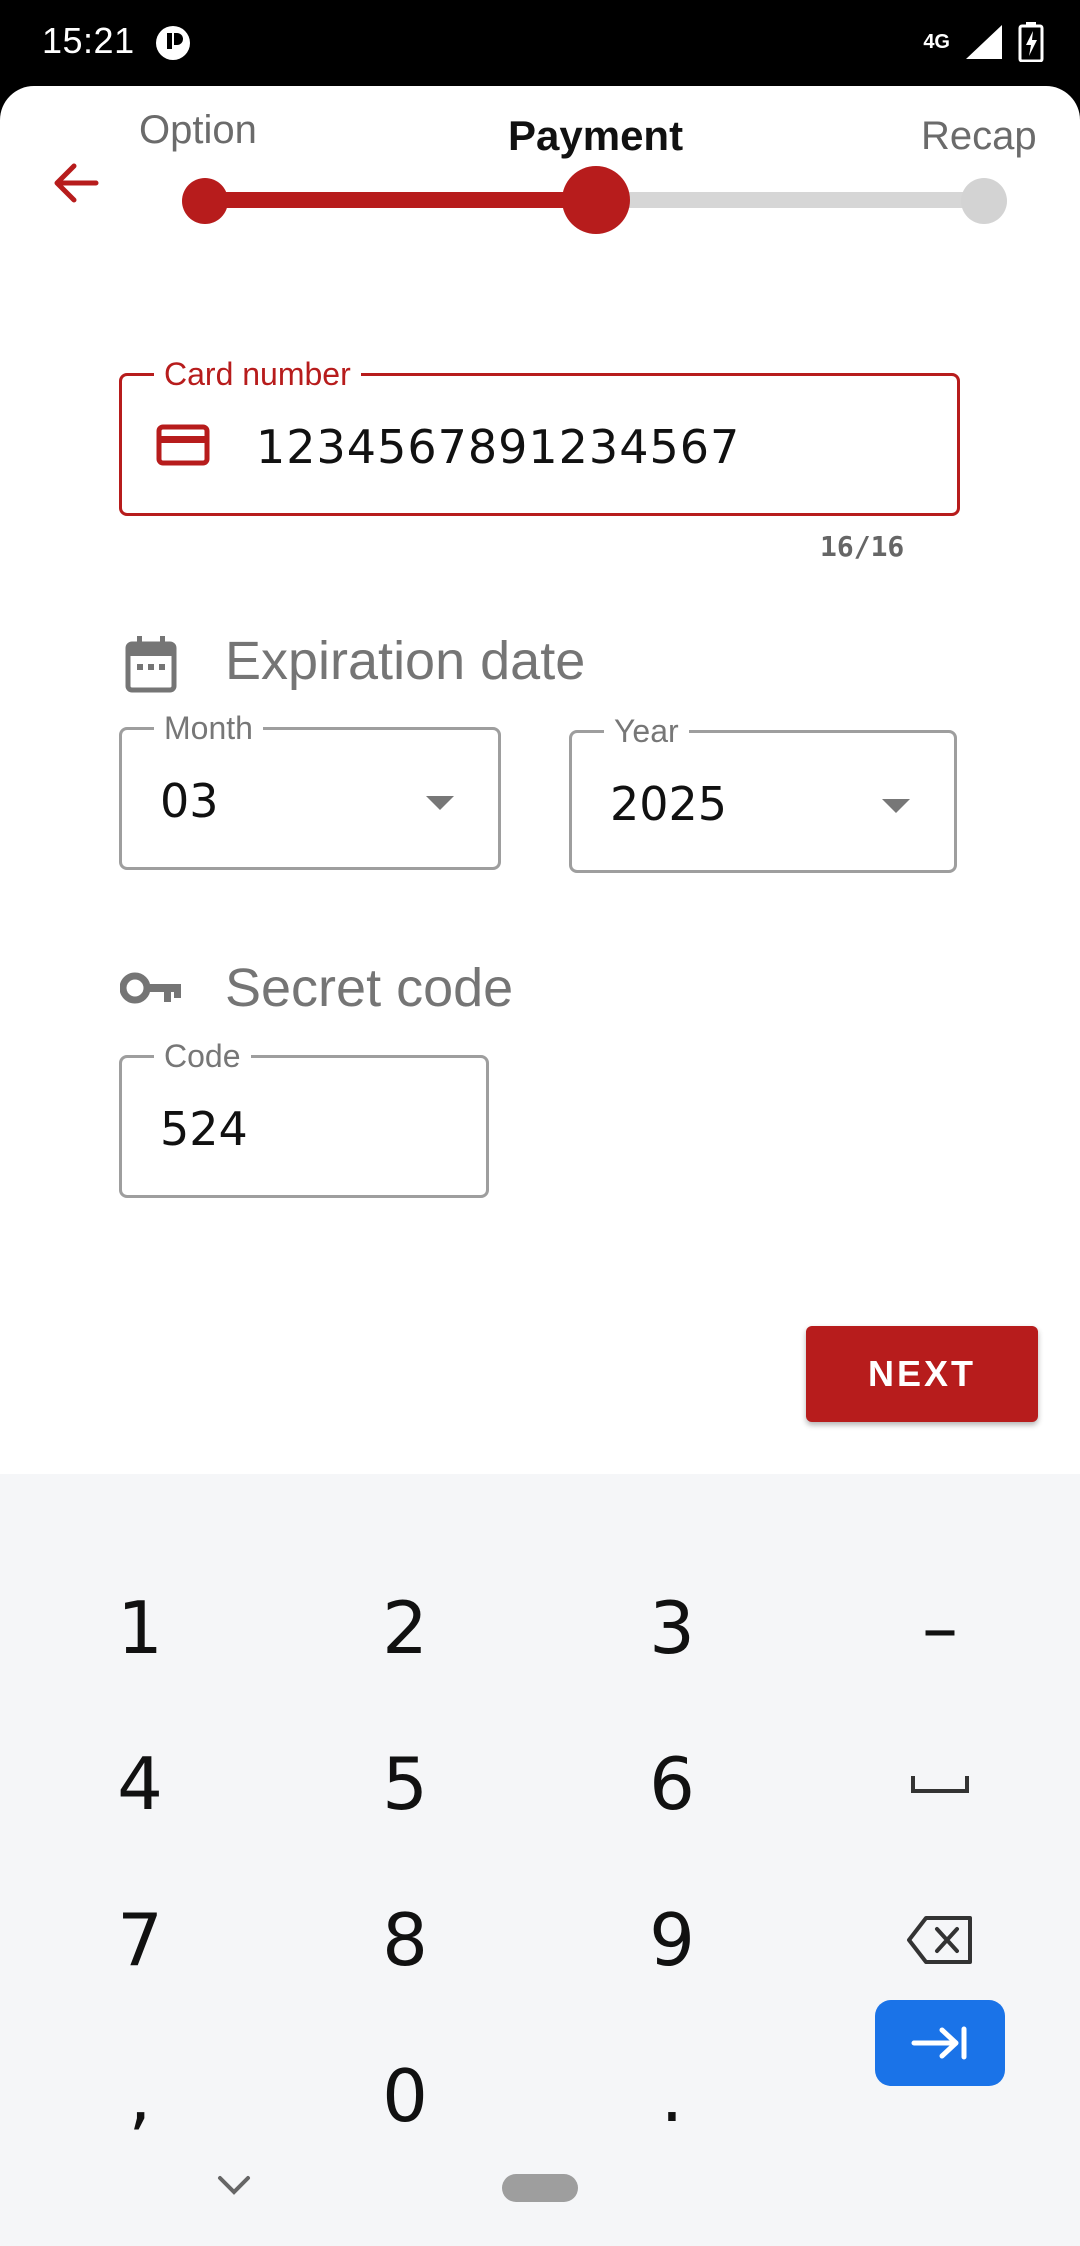  Describe the element at coordinates (140, 1784) in the screenshot. I see `key-4: 4` at that location.